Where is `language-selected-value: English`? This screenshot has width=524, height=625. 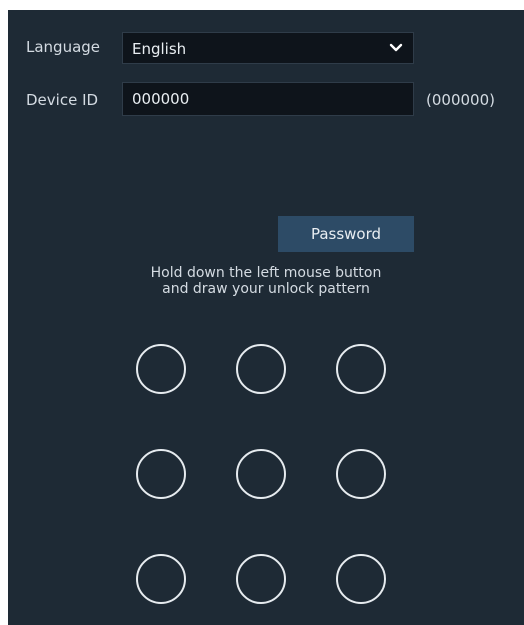 language-selected-value: English is located at coordinates (159, 49).